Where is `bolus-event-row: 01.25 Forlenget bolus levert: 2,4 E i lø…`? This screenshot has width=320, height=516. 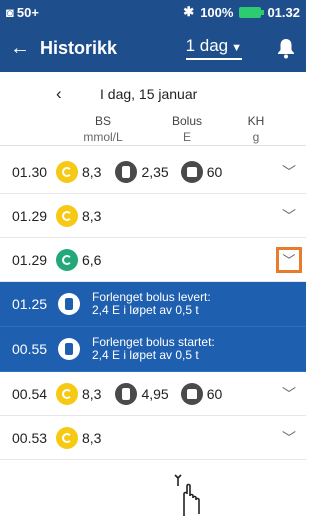
bolus-event-row: 01.25 Forlenget bolus levert: 2,4 E i lø… is located at coordinates (153, 304).